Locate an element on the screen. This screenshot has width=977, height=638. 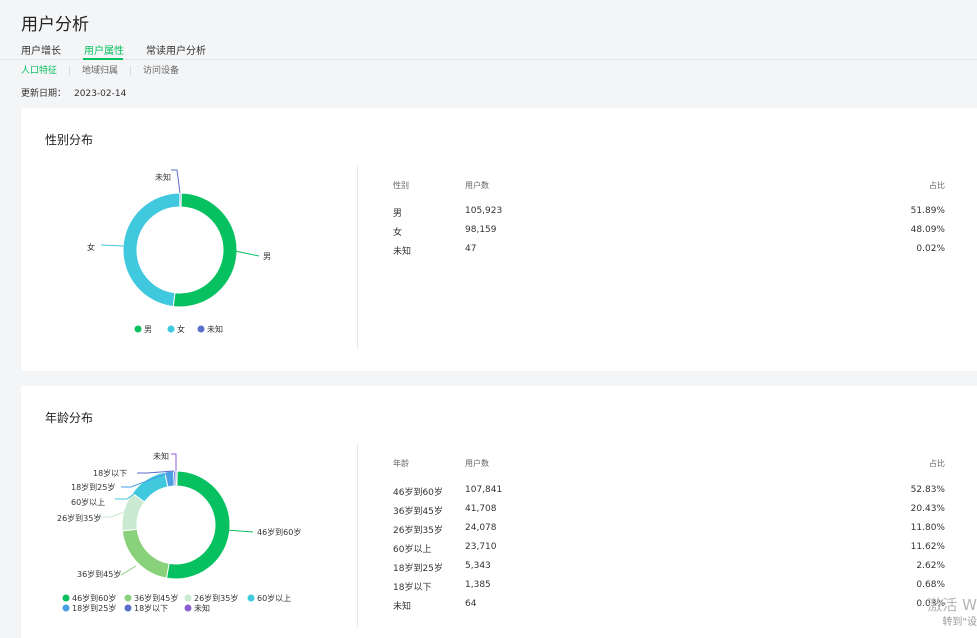
slice-label: 18岁到25岁 is located at coordinates (93, 487).